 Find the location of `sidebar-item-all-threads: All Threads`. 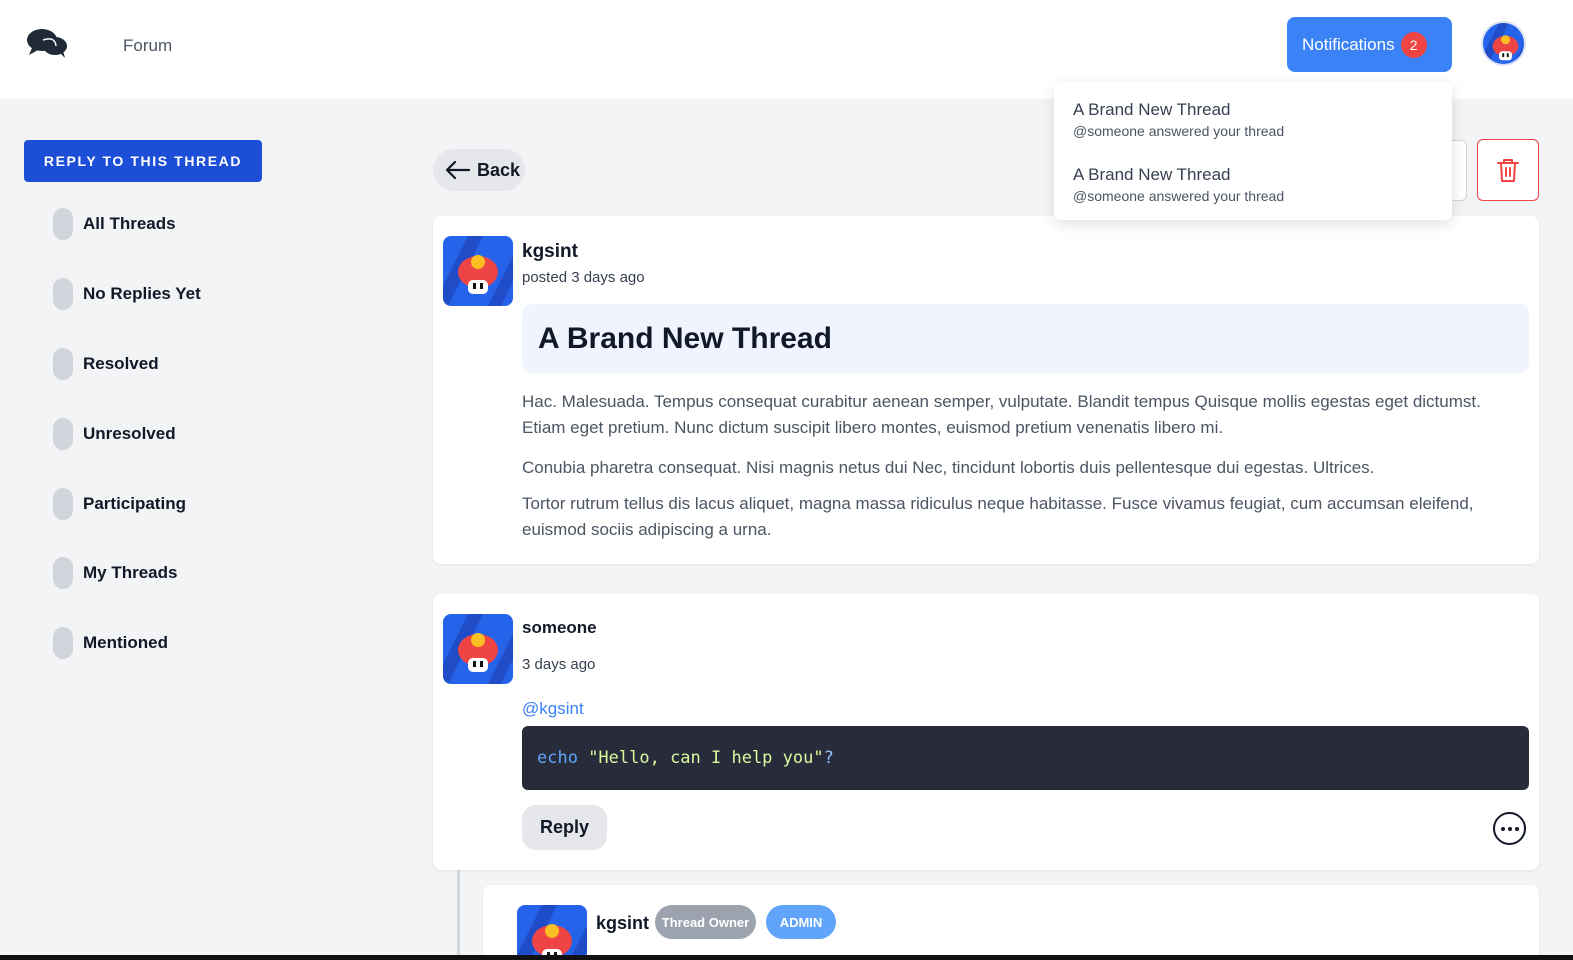

sidebar-item-all-threads: All Threads is located at coordinates (114, 224).